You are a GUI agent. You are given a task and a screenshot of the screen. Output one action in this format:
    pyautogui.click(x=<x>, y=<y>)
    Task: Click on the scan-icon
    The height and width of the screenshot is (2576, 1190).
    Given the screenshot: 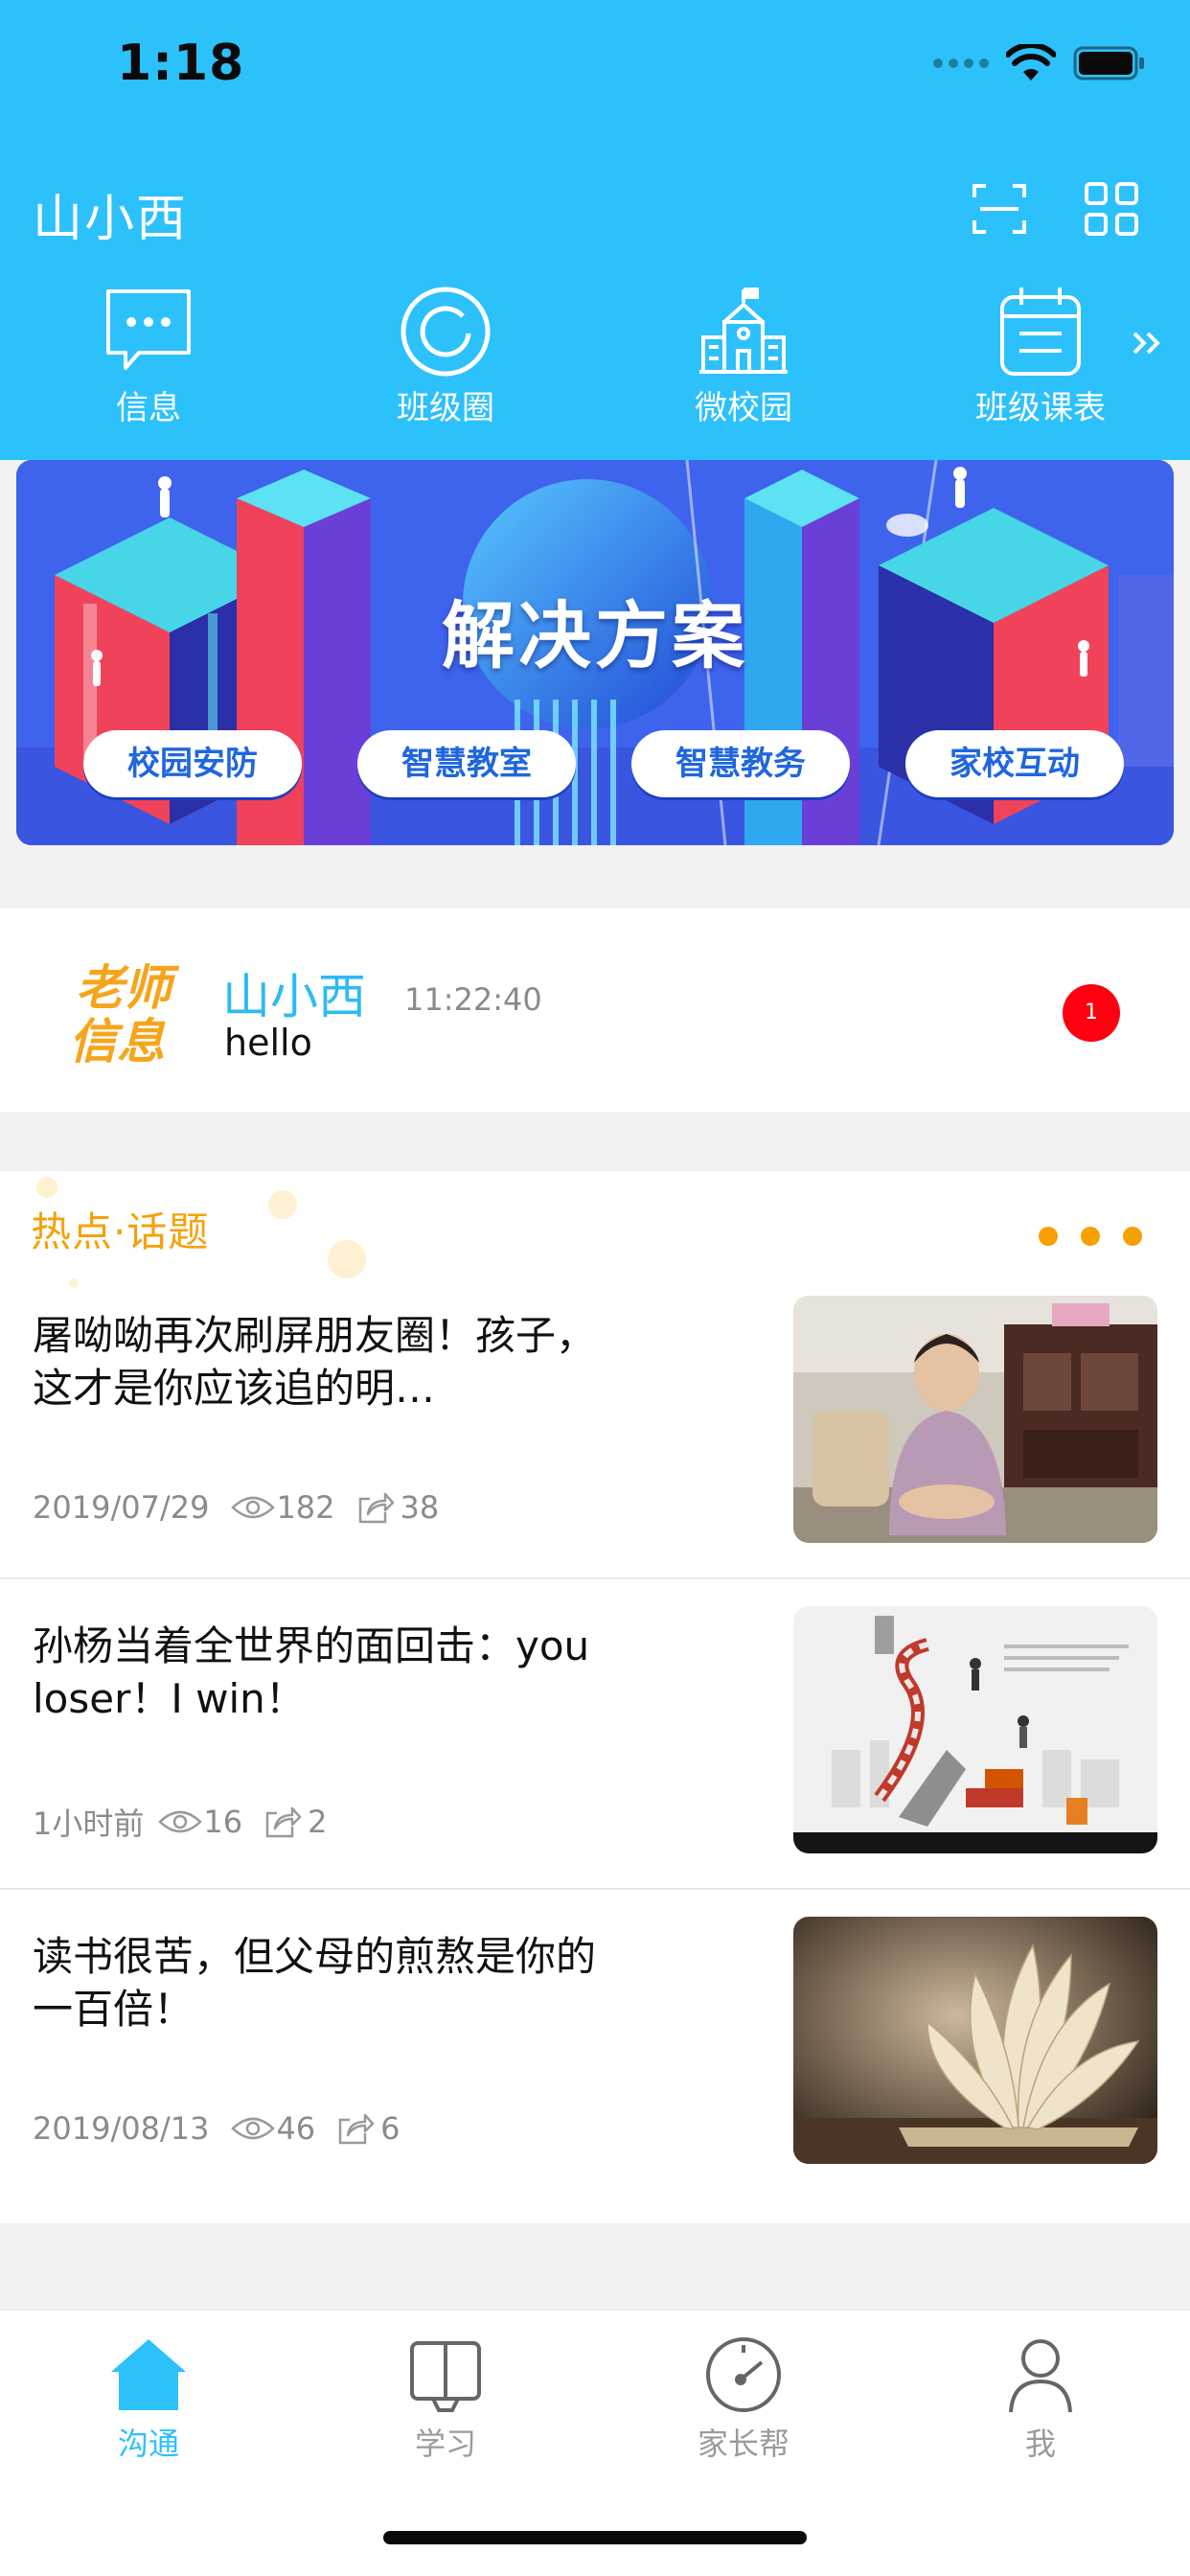 What is the action you would take?
    pyautogui.click(x=1000, y=209)
    